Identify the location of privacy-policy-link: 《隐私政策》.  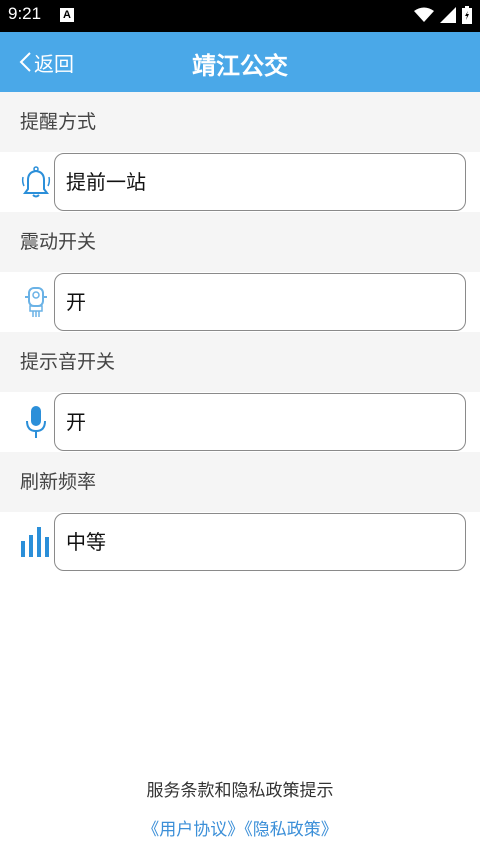
(291, 830).